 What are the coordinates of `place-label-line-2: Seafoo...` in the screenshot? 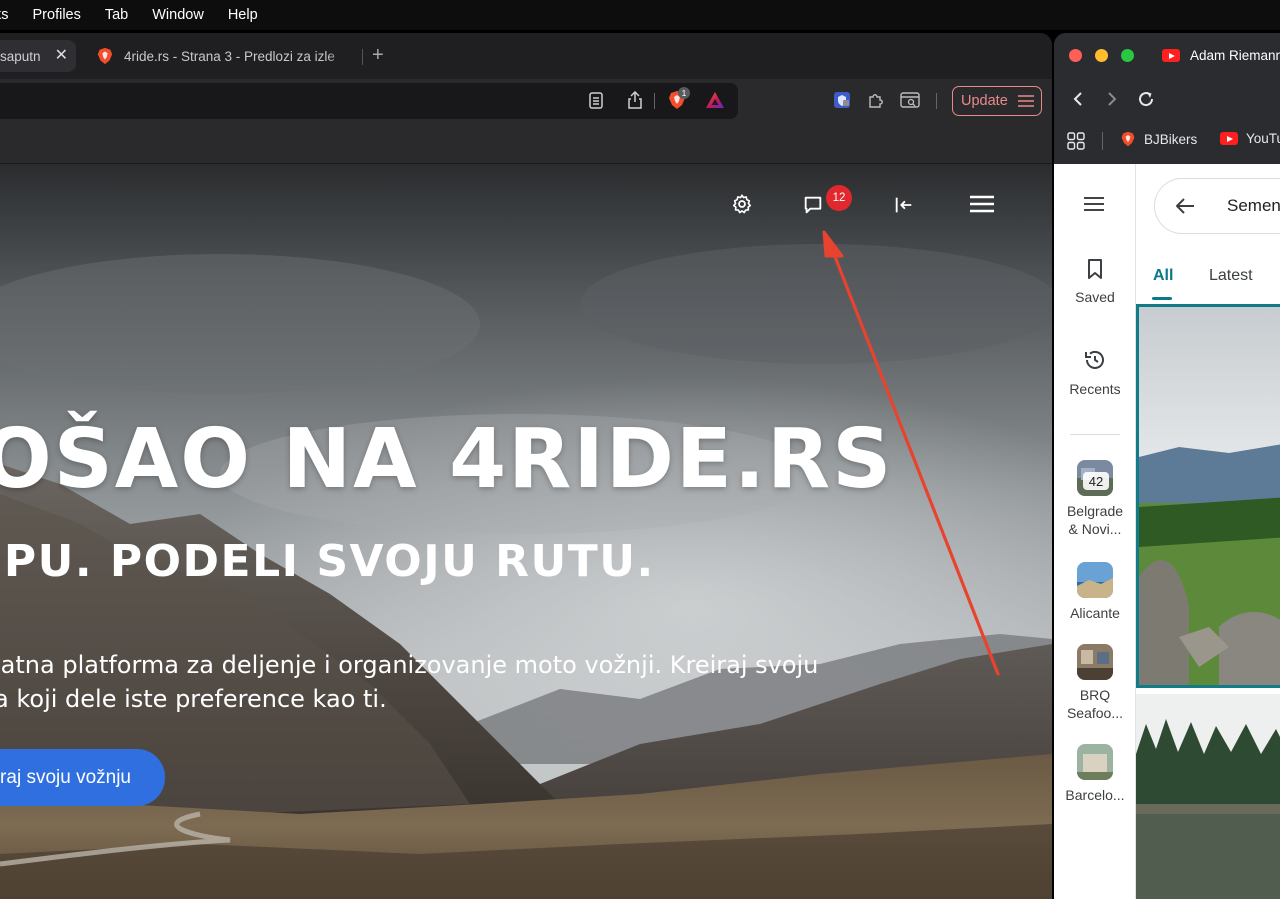 It's located at (1095, 713).